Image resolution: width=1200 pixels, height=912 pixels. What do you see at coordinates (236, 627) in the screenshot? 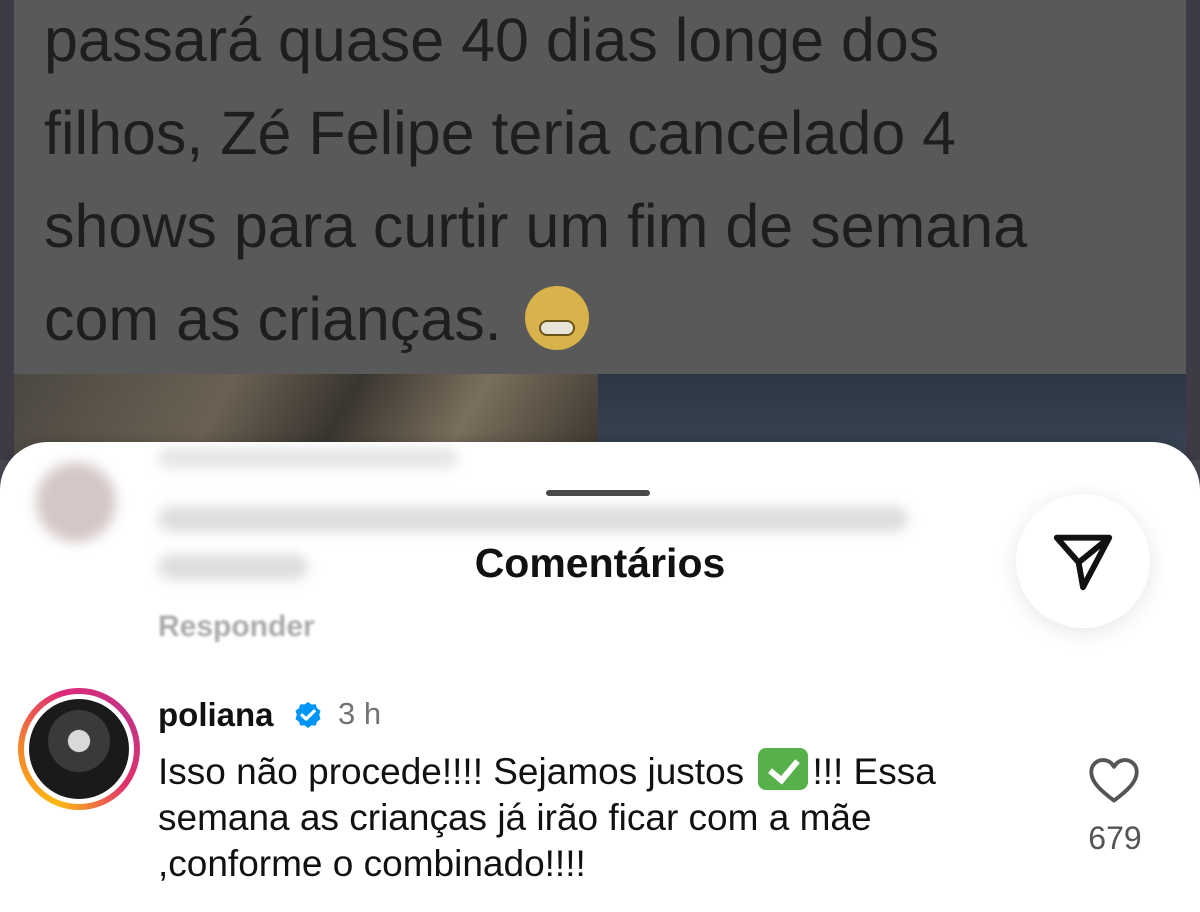
I see `reply-button: Responder` at bounding box center [236, 627].